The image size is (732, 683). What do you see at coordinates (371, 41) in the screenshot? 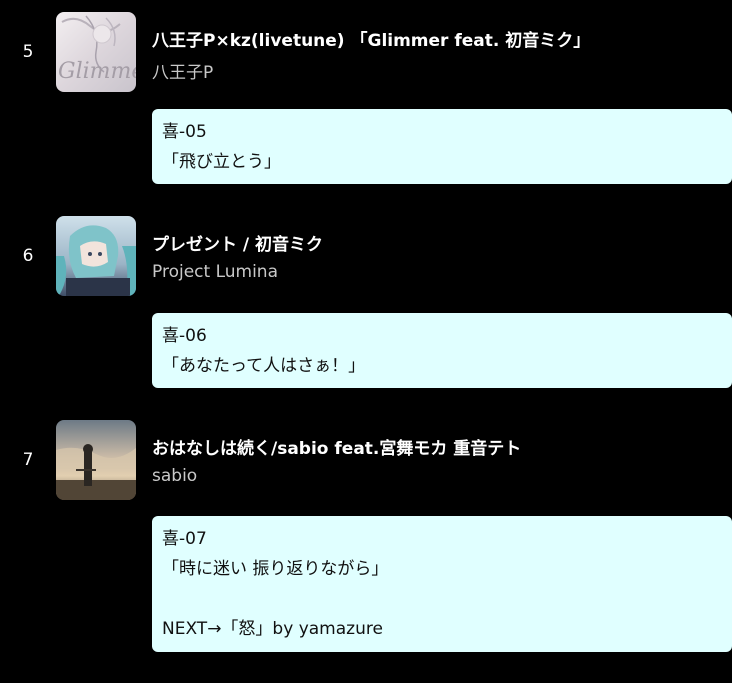
I see `track-title: 八王子P×kz(livetune) 「Glimmer feat. 初音ミク」` at bounding box center [371, 41].